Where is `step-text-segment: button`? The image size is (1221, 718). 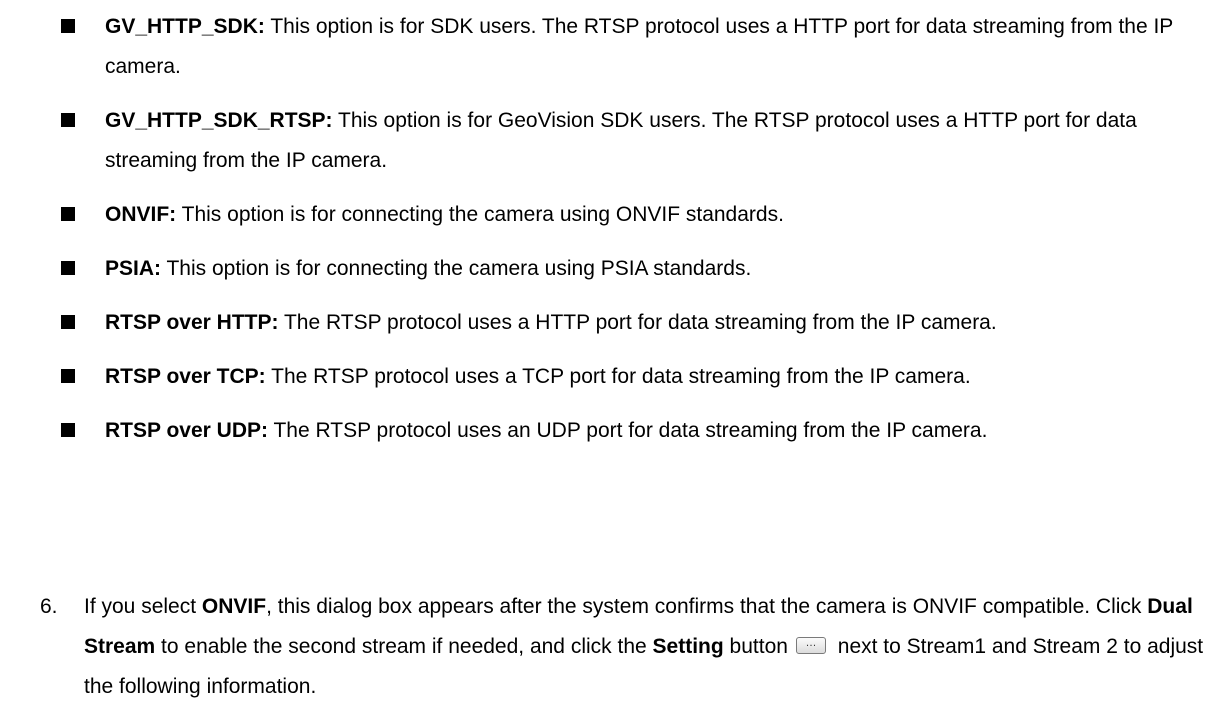 step-text-segment: button is located at coordinates (755, 646).